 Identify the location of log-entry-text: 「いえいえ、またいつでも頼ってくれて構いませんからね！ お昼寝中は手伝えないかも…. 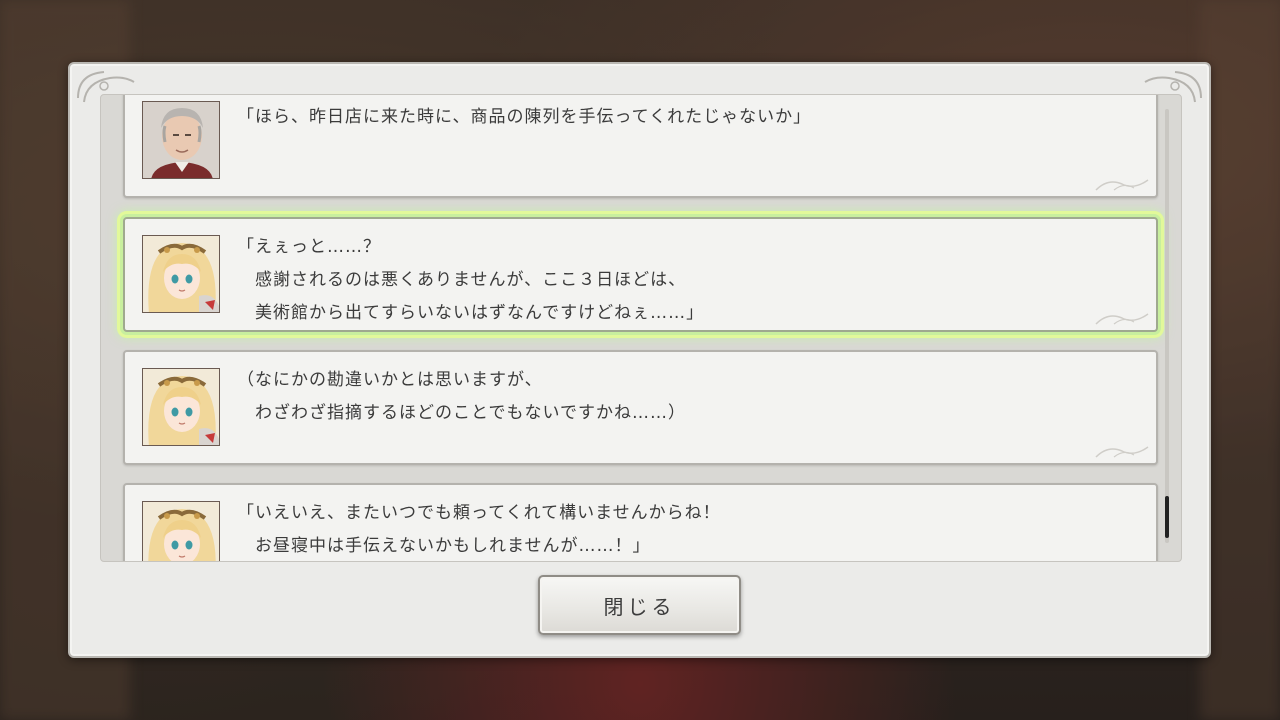
(479, 529).